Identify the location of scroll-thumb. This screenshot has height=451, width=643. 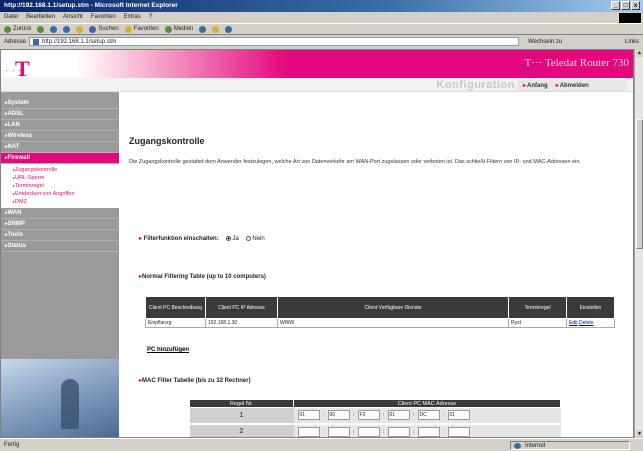
(639, 184).